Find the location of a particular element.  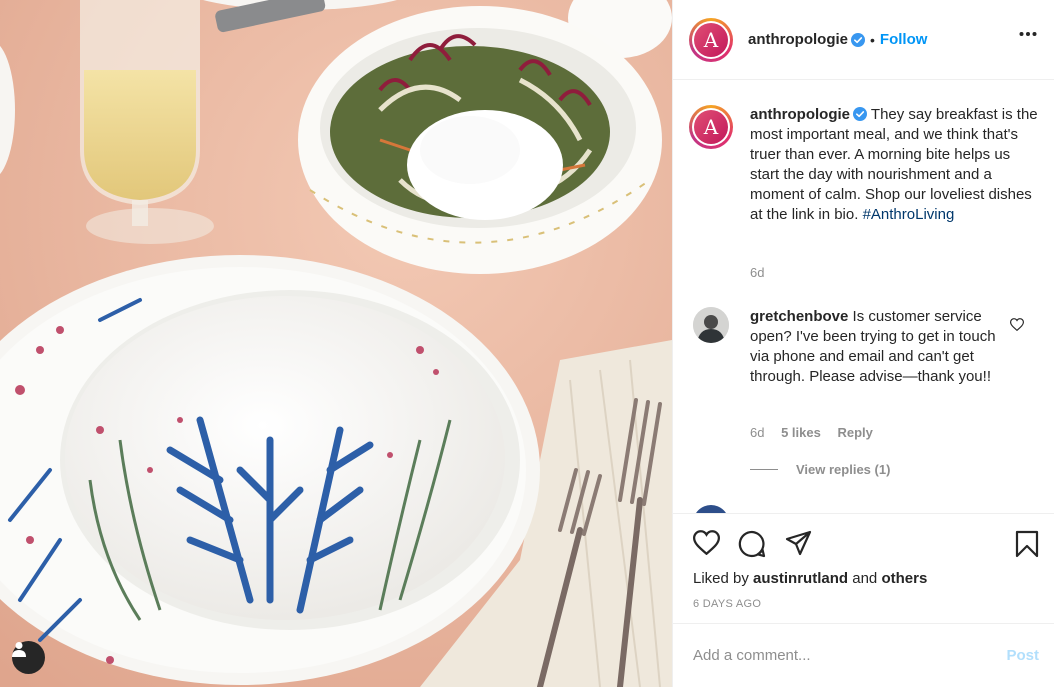

add-comment-bar: Post is located at coordinates (863, 655).